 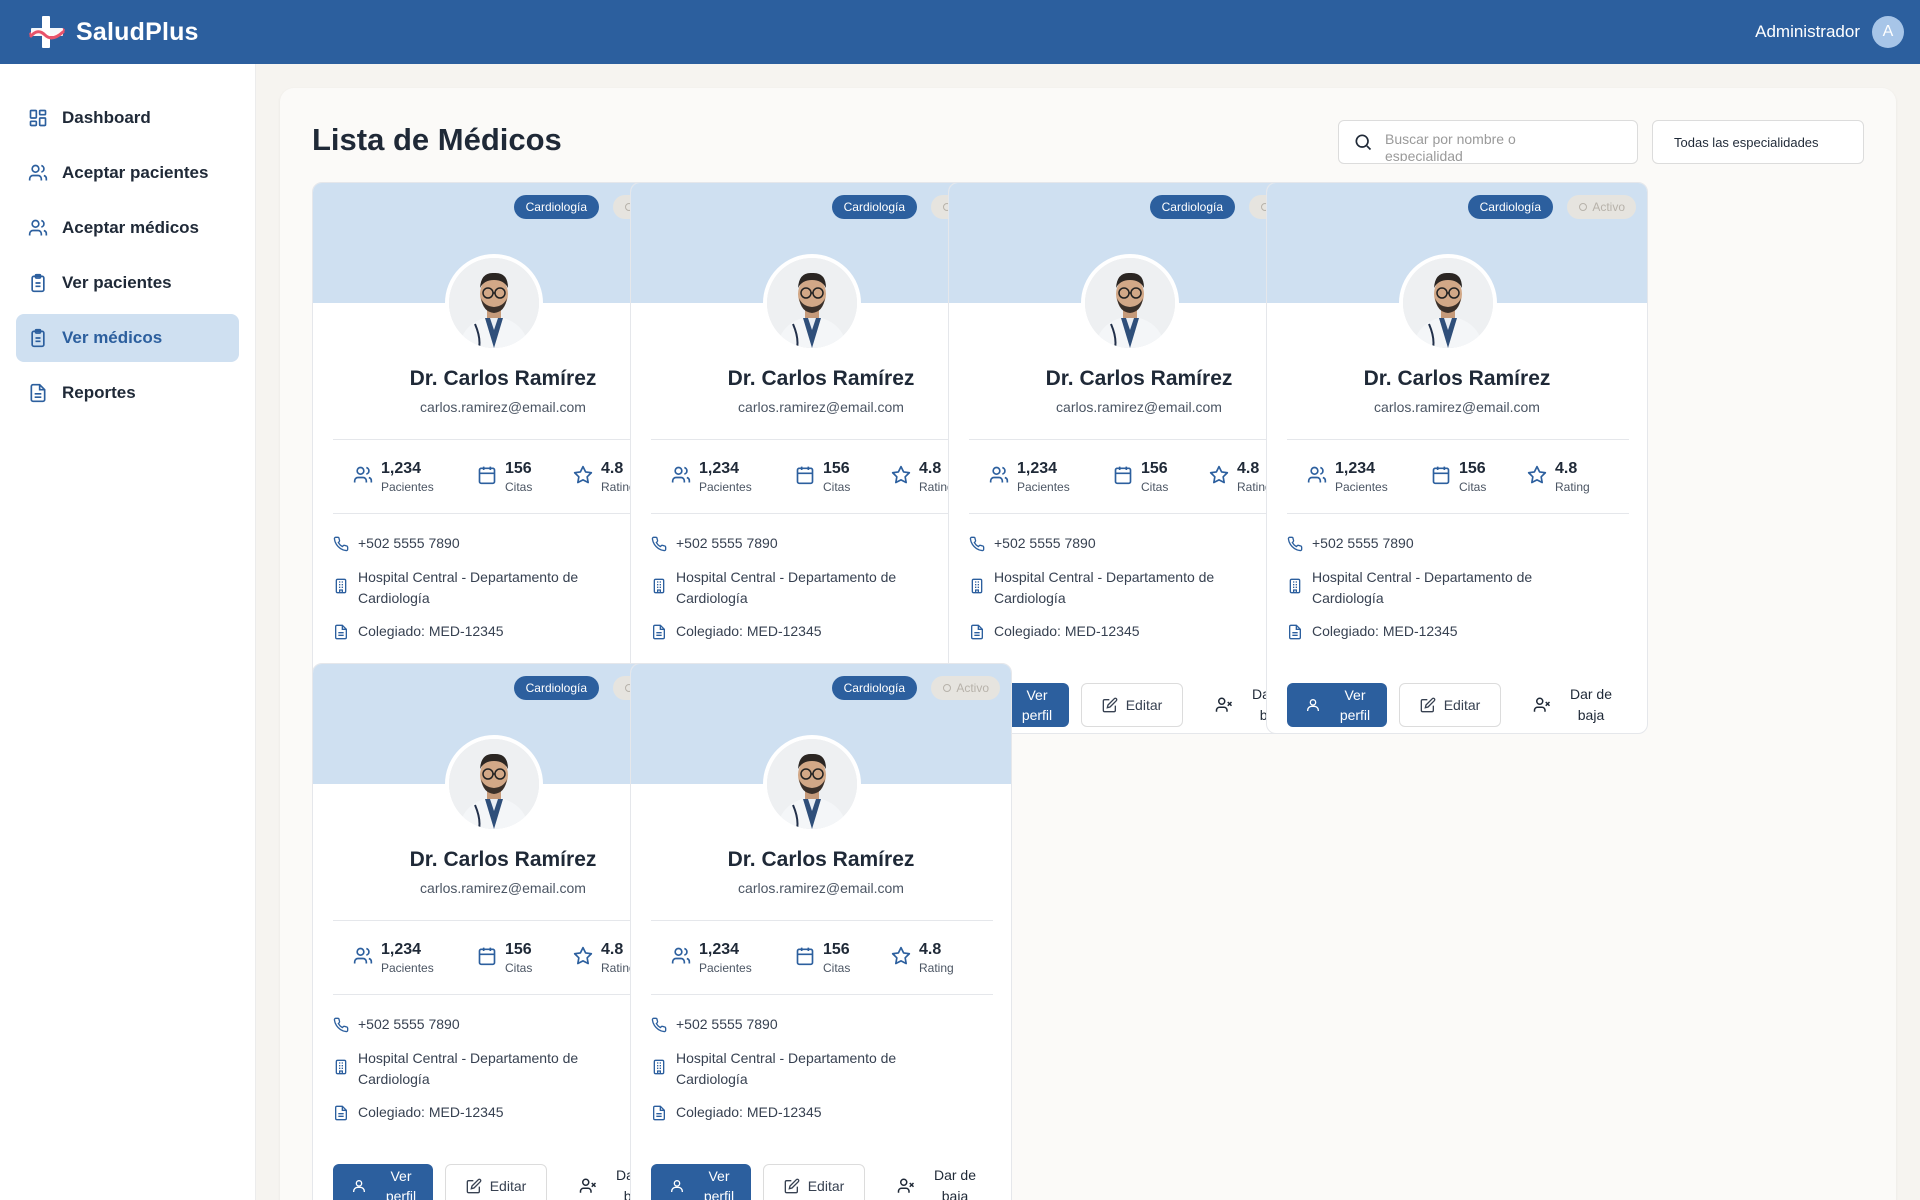 What do you see at coordinates (1888, 32) in the screenshot?
I see `avatar: A` at bounding box center [1888, 32].